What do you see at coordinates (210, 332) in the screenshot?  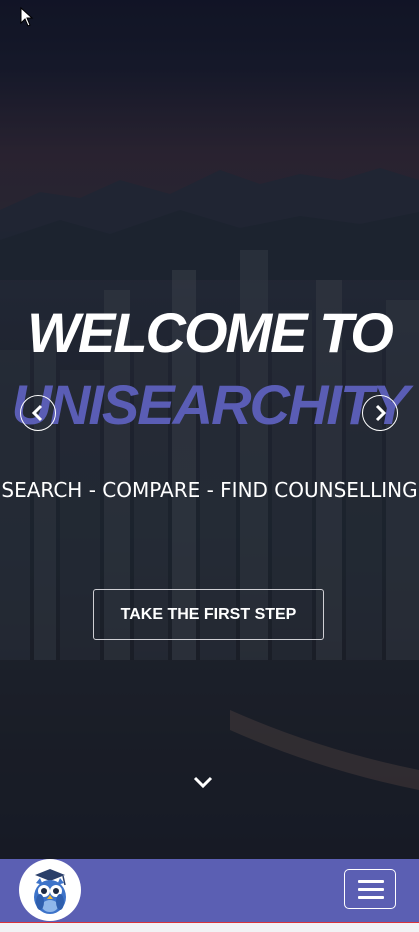 I see `hero-title-line1: WELCOME TO` at bounding box center [210, 332].